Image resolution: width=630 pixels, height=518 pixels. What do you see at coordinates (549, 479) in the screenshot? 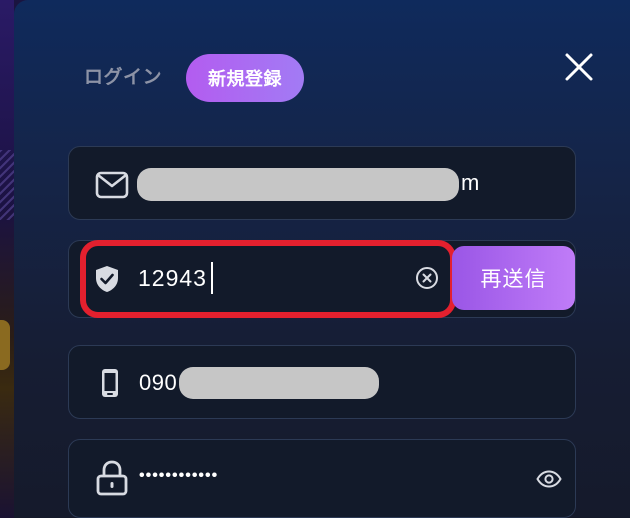
I see `eye-icon` at bounding box center [549, 479].